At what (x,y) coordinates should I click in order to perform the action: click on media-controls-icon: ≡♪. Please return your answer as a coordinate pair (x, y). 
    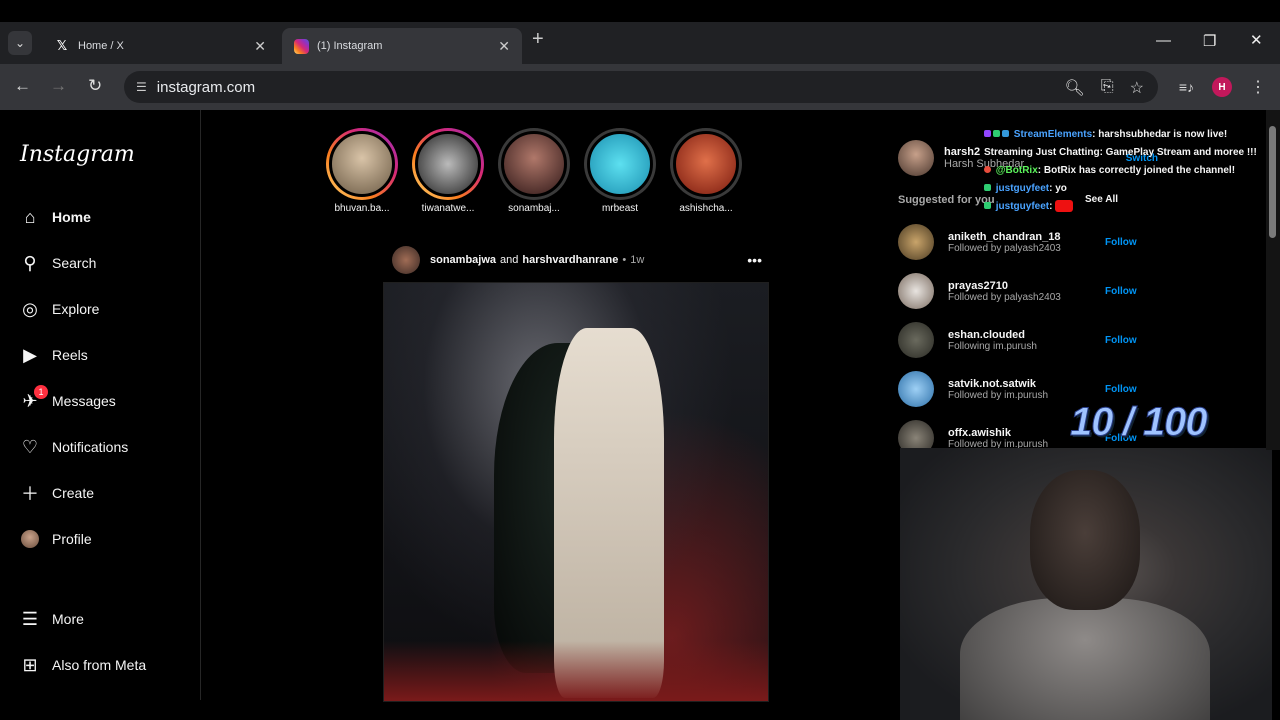
    Looking at the image, I should click on (1186, 87).